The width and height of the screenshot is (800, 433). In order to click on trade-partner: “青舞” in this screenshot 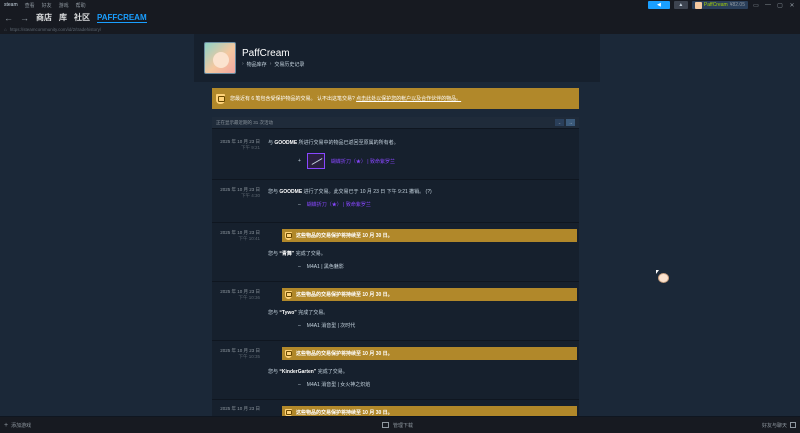, I will do `click(286, 254)`.